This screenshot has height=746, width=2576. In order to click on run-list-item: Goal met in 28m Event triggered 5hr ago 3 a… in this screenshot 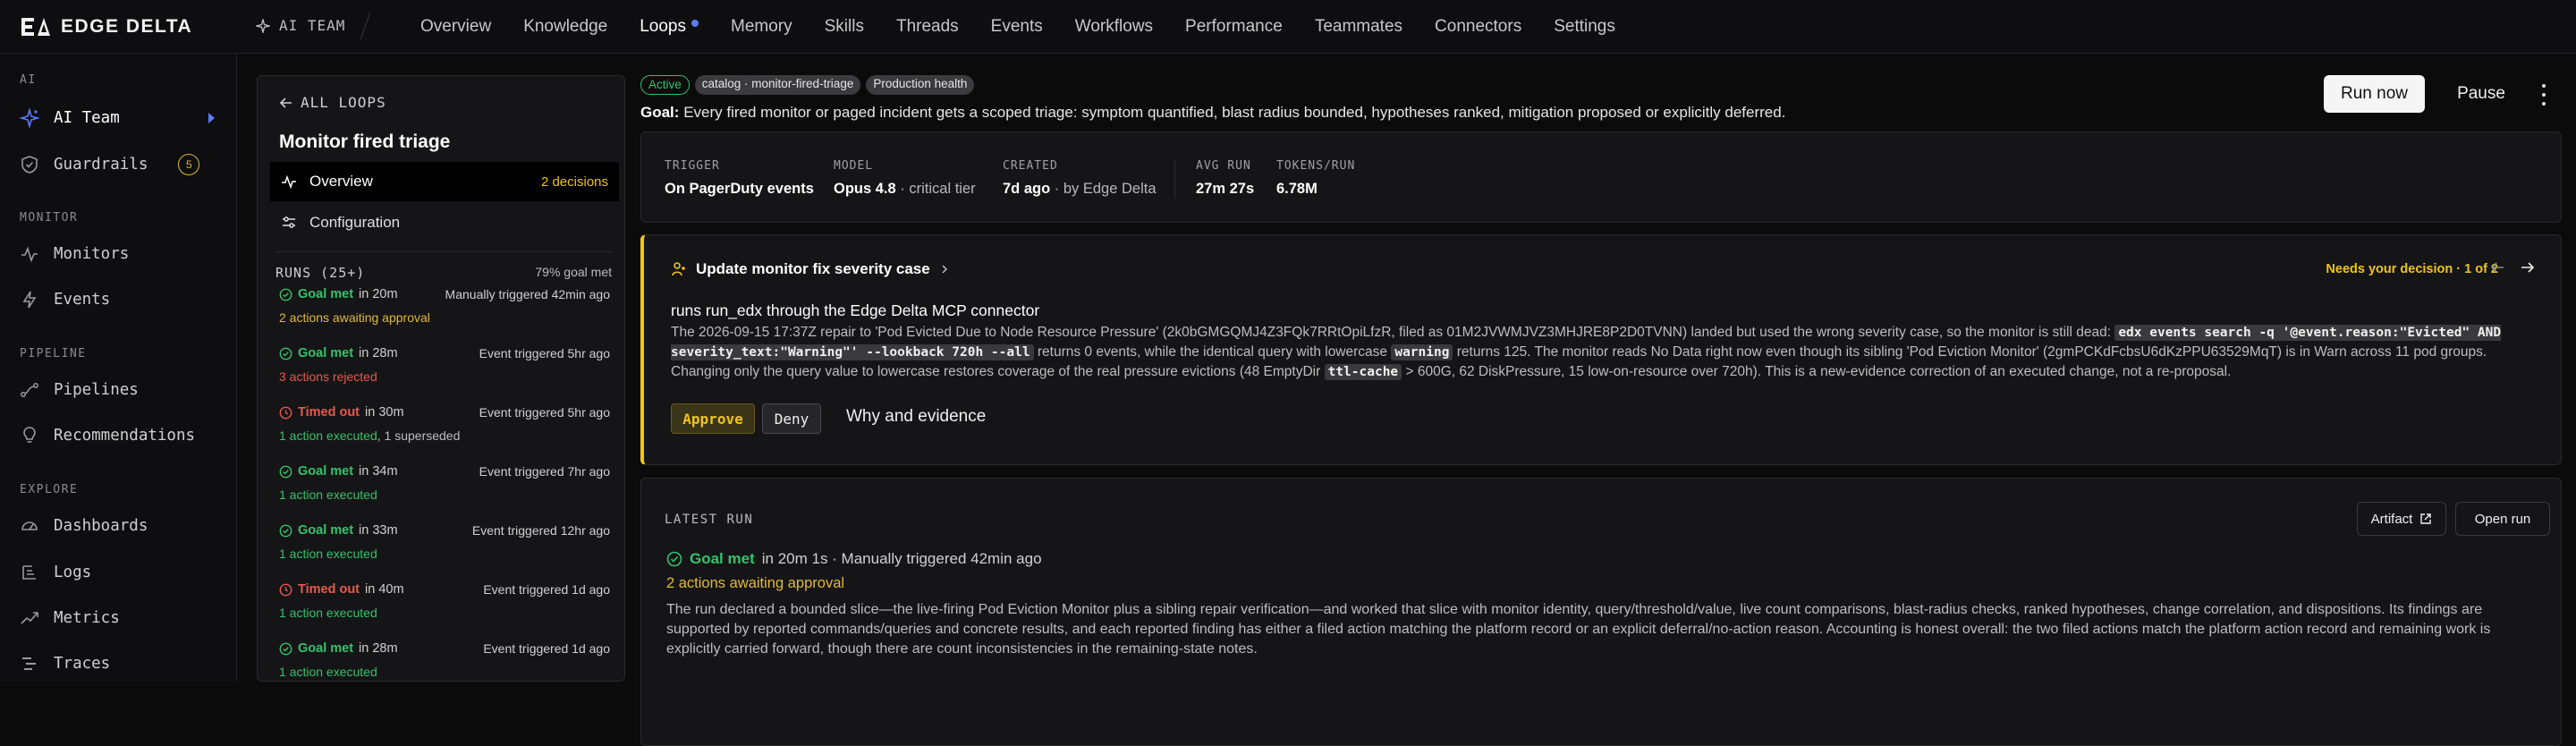, I will do `click(444, 375)`.